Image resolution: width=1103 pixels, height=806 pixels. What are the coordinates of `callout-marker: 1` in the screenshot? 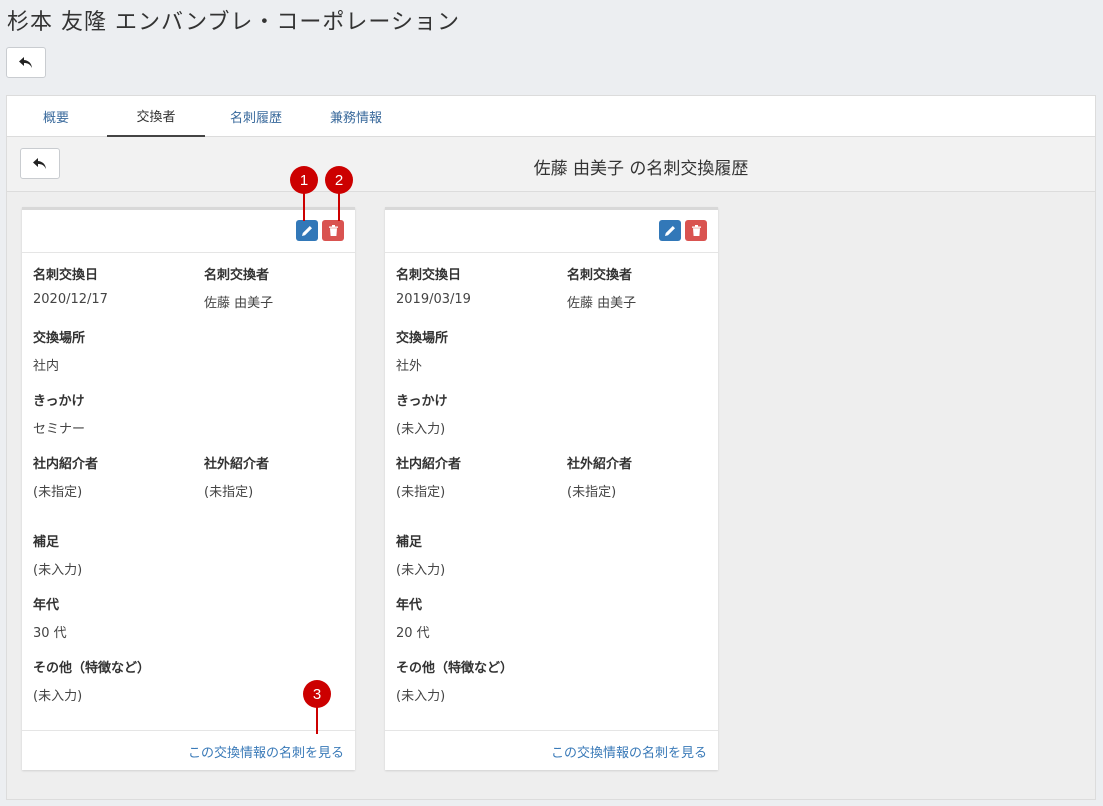 It's located at (304, 180).